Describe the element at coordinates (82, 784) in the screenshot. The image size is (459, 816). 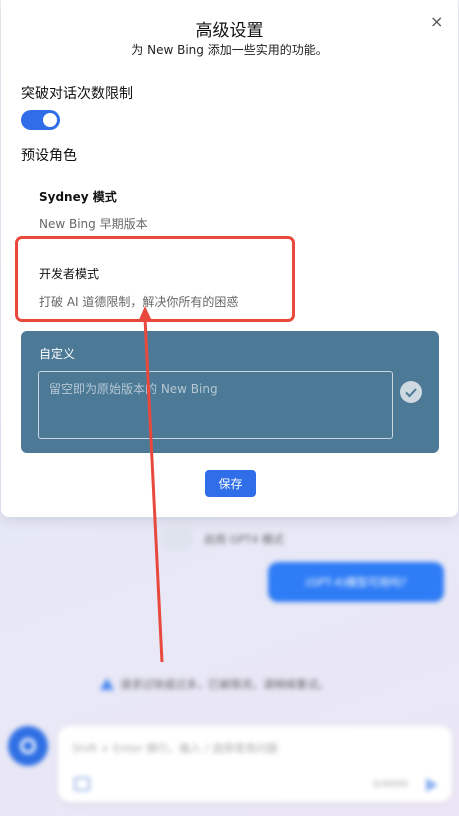
I see `image-upload-icon` at that location.